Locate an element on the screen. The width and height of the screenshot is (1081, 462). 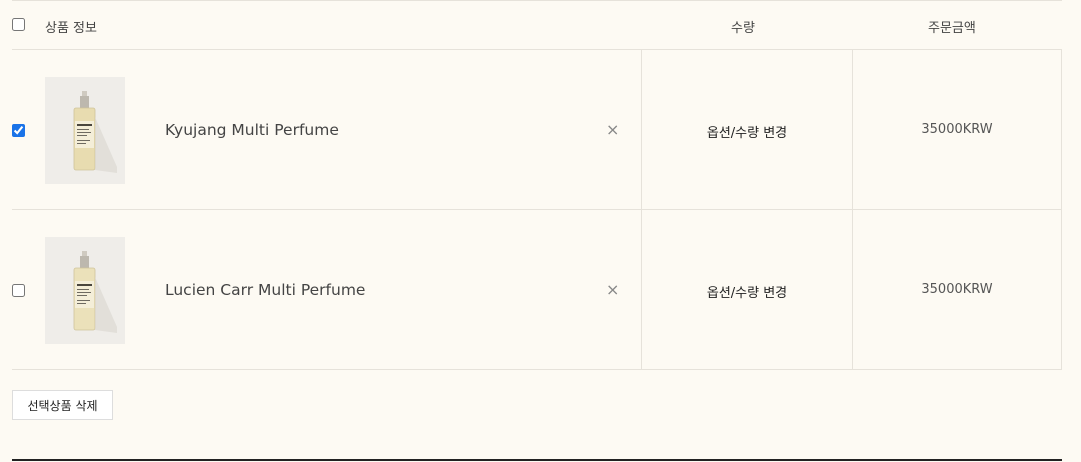
delete-selected-button: 선택상품 삭제 is located at coordinates (62, 405).